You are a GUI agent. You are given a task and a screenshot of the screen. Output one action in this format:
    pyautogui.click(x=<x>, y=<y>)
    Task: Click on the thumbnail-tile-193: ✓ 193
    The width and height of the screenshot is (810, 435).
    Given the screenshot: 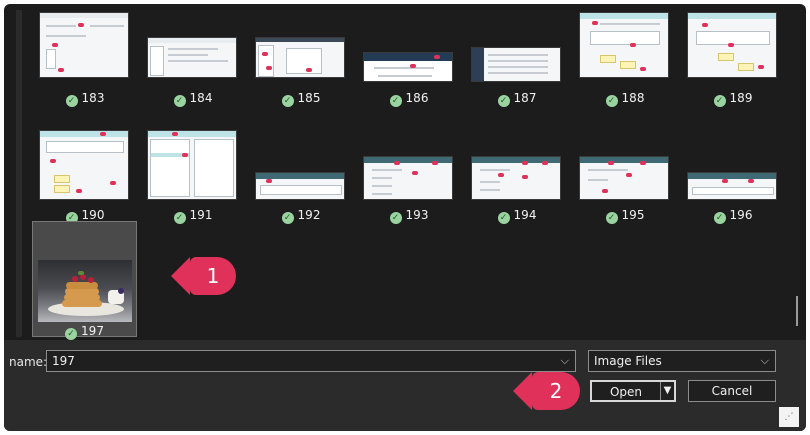 What is the action you would take?
    pyautogui.click(x=409, y=167)
    